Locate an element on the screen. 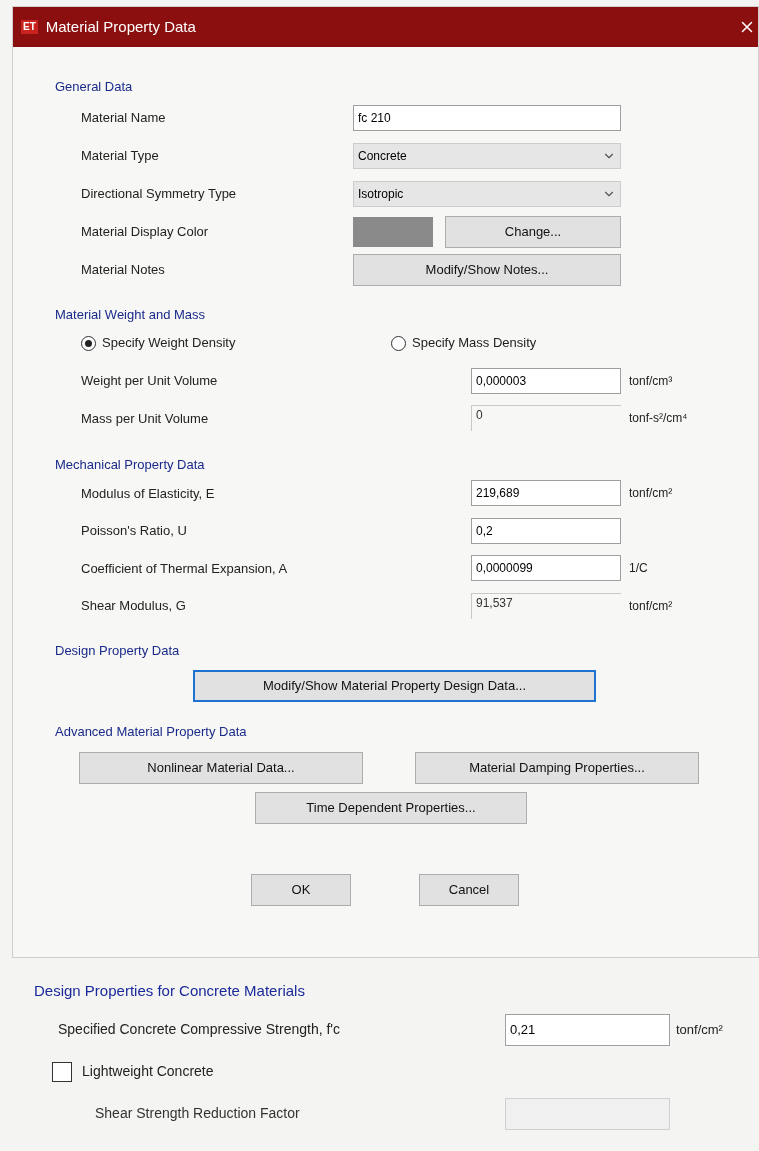 The height and width of the screenshot is (1151, 759). field-label: Weight per Unit Volume is located at coordinates (150, 381).